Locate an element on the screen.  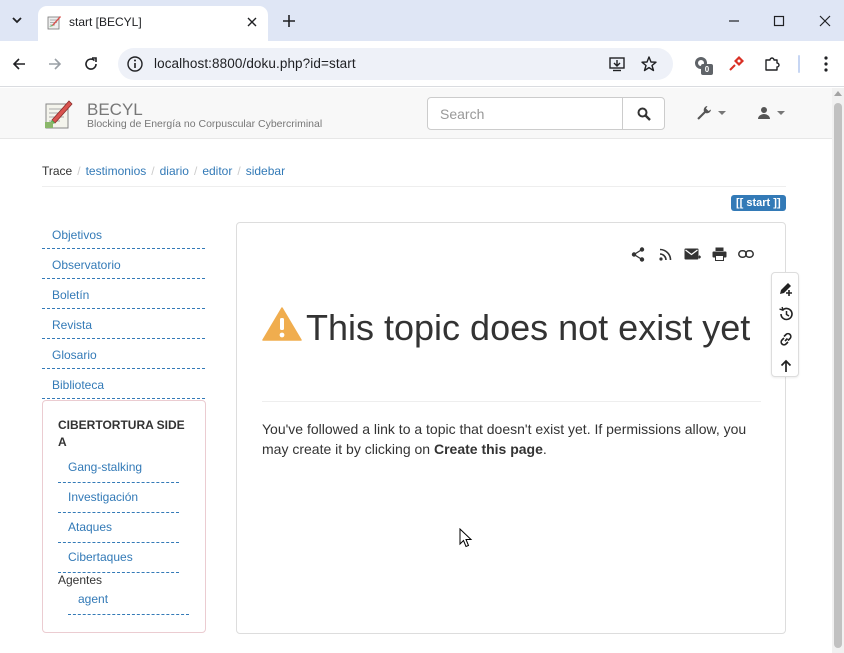
puzzle-icon is located at coordinates (772, 64).